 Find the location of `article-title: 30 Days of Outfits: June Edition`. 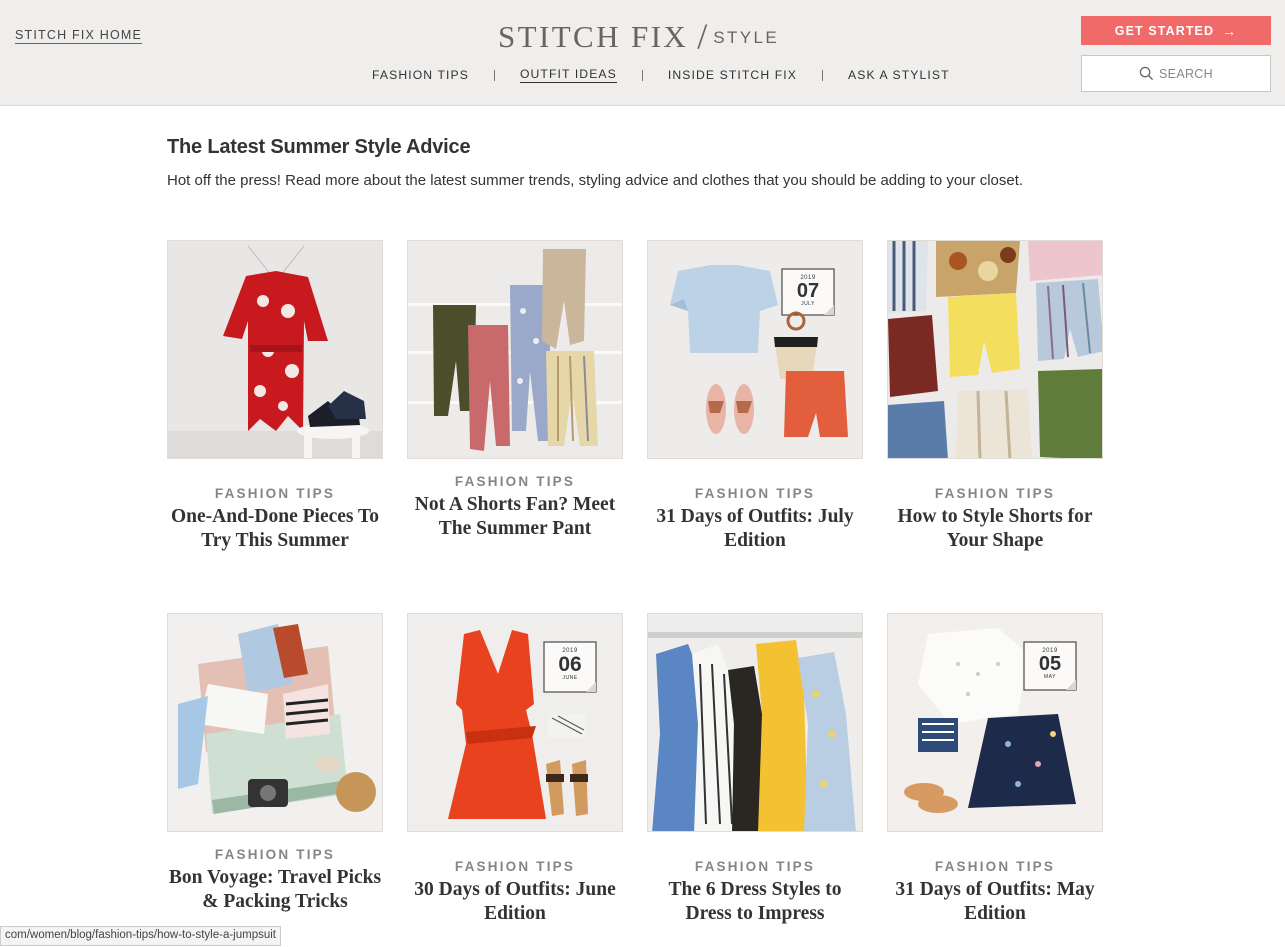

article-title: 30 Days of Outfits: June Edition is located at coordinates (515, 902).